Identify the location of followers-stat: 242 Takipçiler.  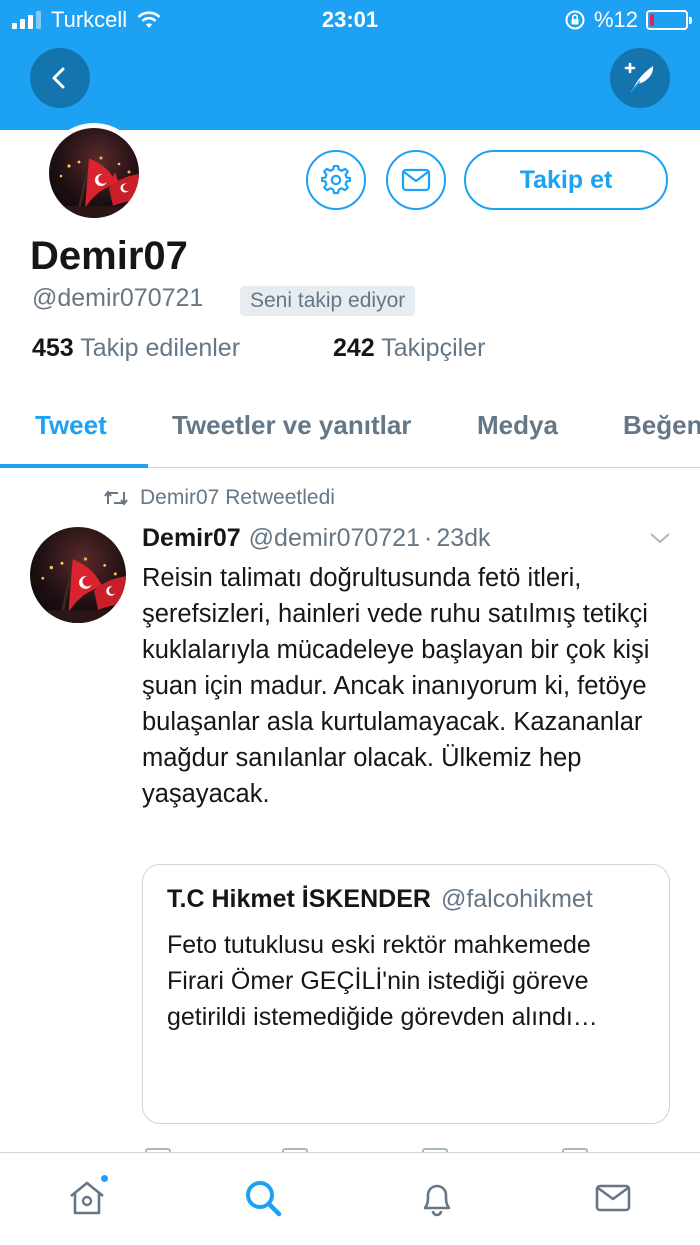
(409, 348).